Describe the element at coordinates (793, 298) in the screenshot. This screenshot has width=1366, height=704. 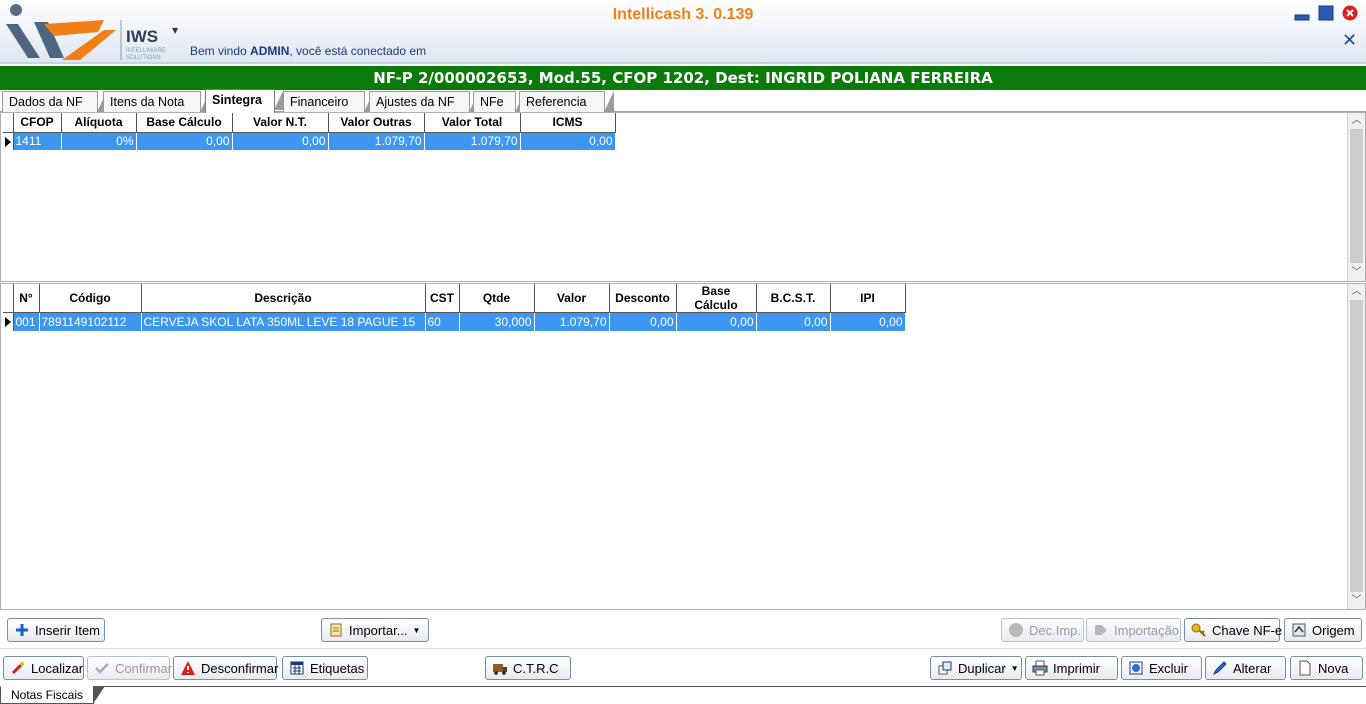
I see `column-header: B.C.S.T.` at that location.